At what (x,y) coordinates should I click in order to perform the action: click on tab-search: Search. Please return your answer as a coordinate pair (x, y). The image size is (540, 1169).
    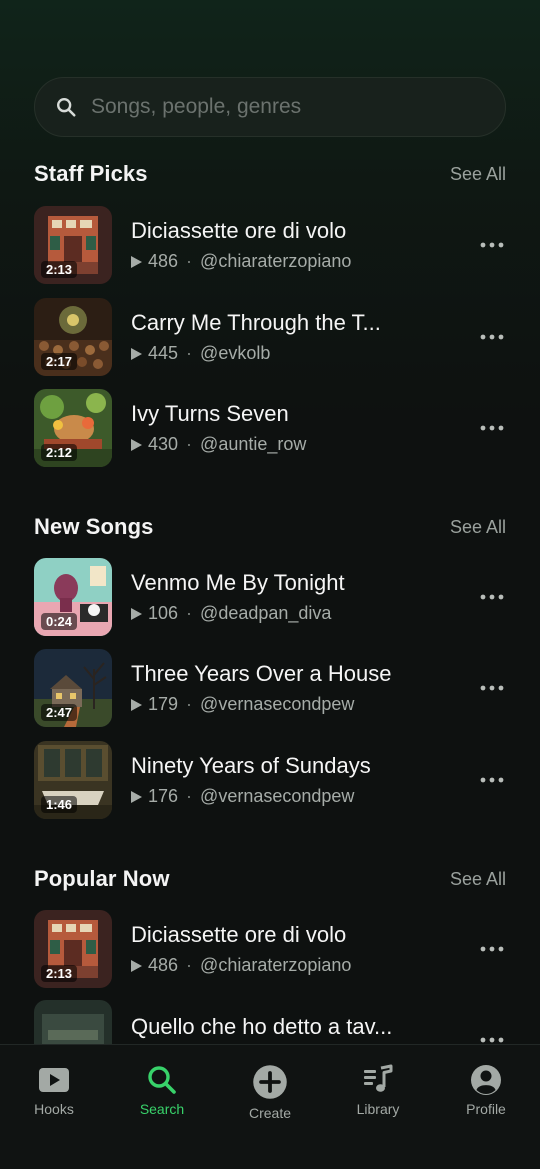
    Looking at the image, I should click on (162, 1107).